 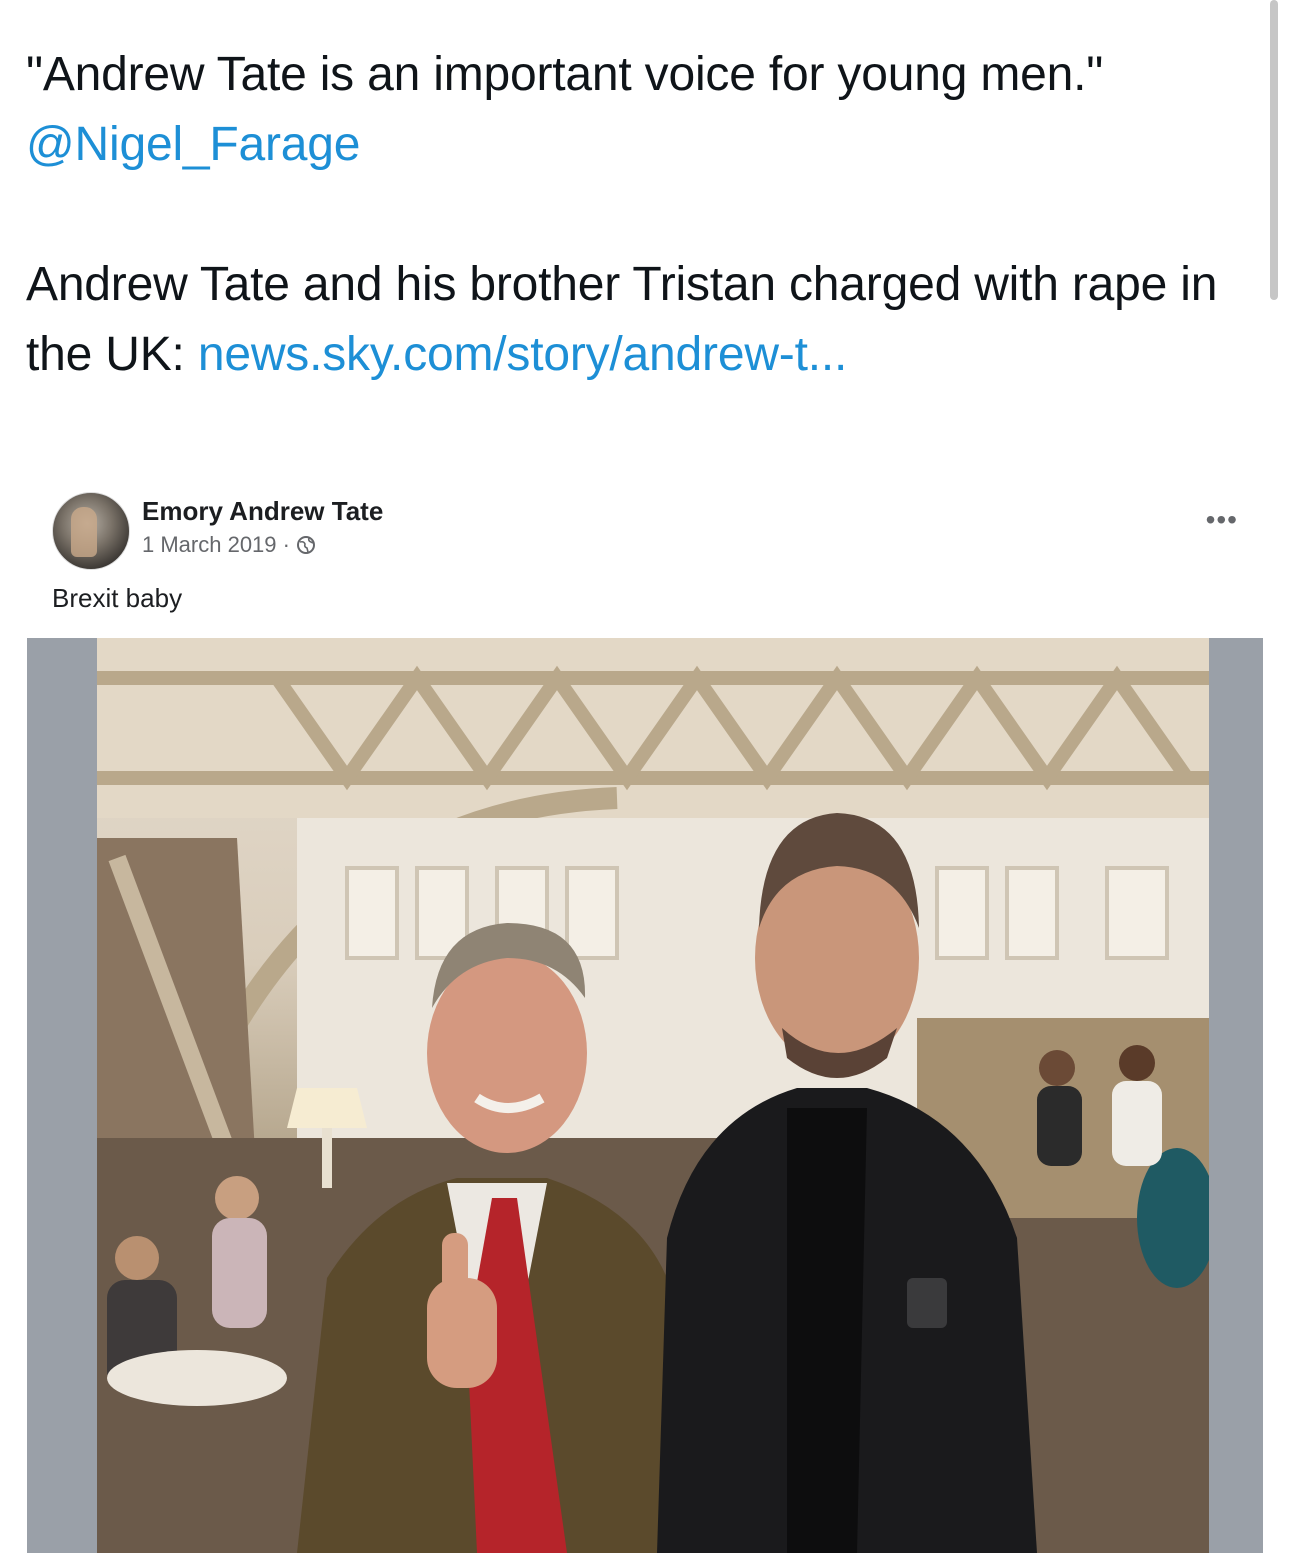 What do you see at coordinates (117, 598) in the screenshot?
I see `post-caption: Brexit baby` at bounding box center [117, 598].